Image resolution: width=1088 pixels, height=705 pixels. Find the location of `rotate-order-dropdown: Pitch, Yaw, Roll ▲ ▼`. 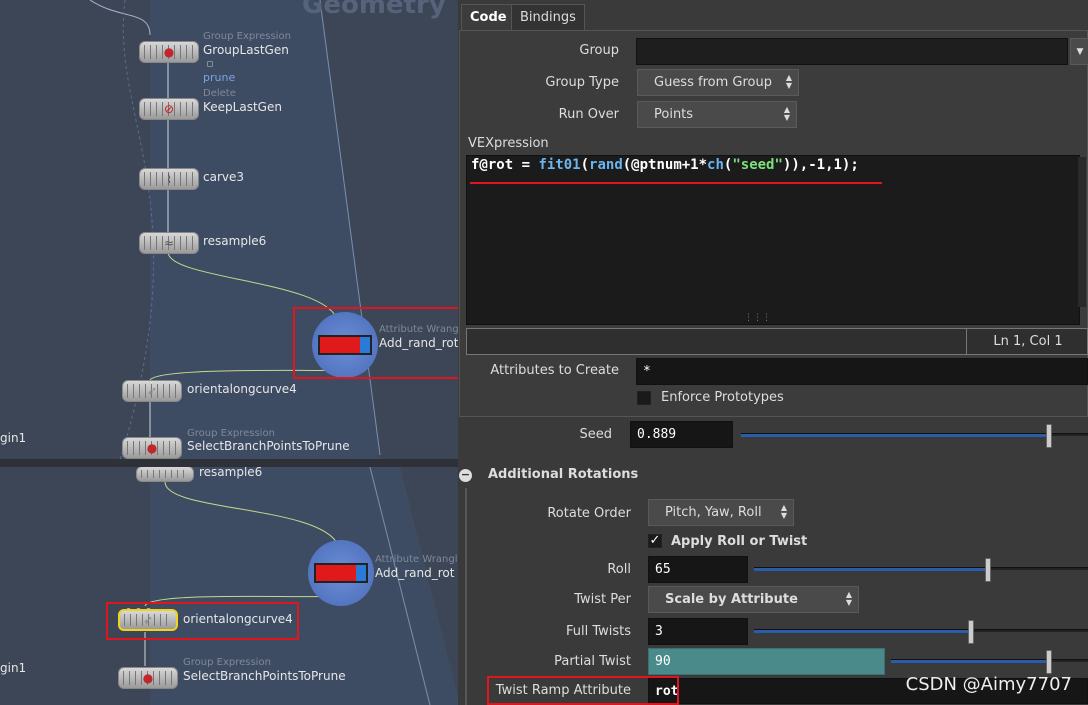

rotate-order-dropdown: Pitch, Yaw, Roll ▲ ▼ is located at coordinates (721, 512).